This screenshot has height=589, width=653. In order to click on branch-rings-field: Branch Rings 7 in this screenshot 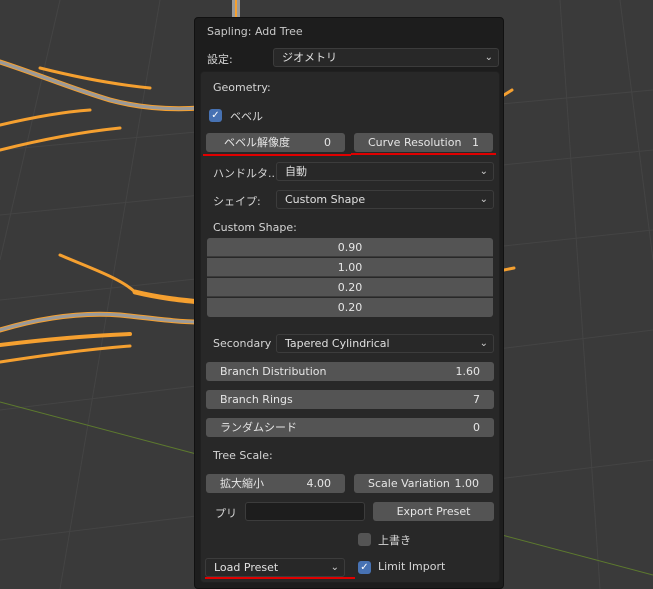, I will do `click(350, 399)`.